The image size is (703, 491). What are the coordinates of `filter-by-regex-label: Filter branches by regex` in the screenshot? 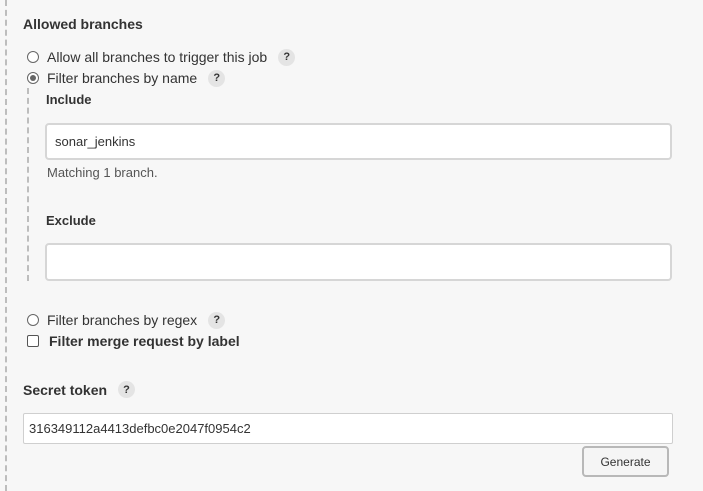 It's located at (122, 320).